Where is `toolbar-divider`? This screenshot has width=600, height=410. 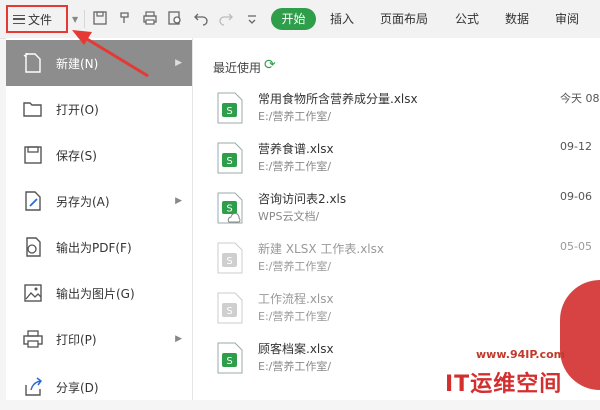 toolbar-divider is located at coordinates (84, 19).